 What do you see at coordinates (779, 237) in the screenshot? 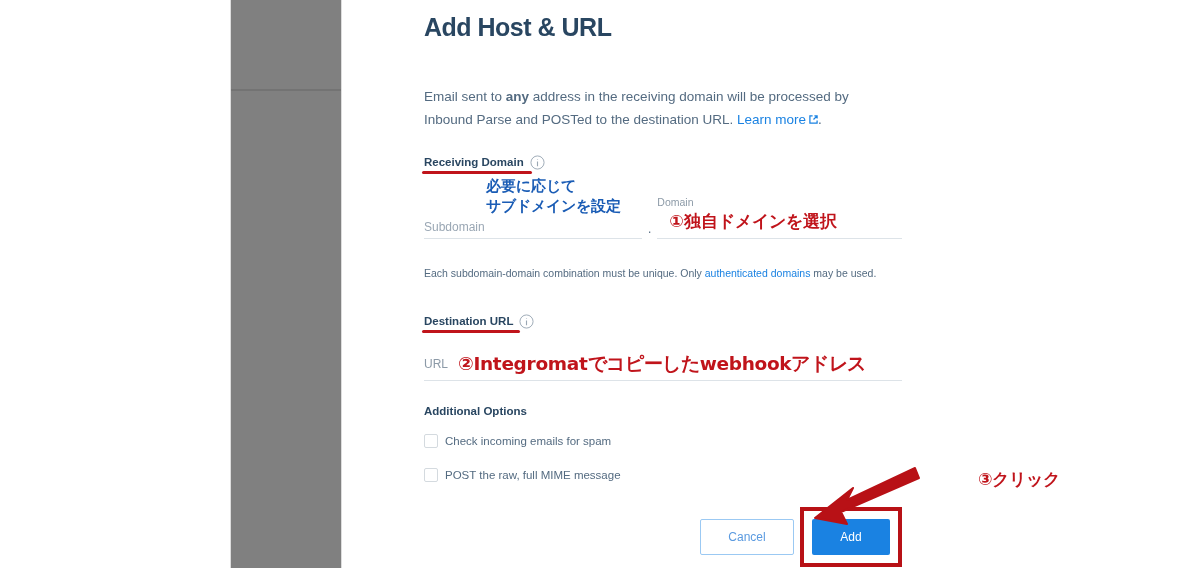
I see `domain-field` at bounding box center [779, 237].